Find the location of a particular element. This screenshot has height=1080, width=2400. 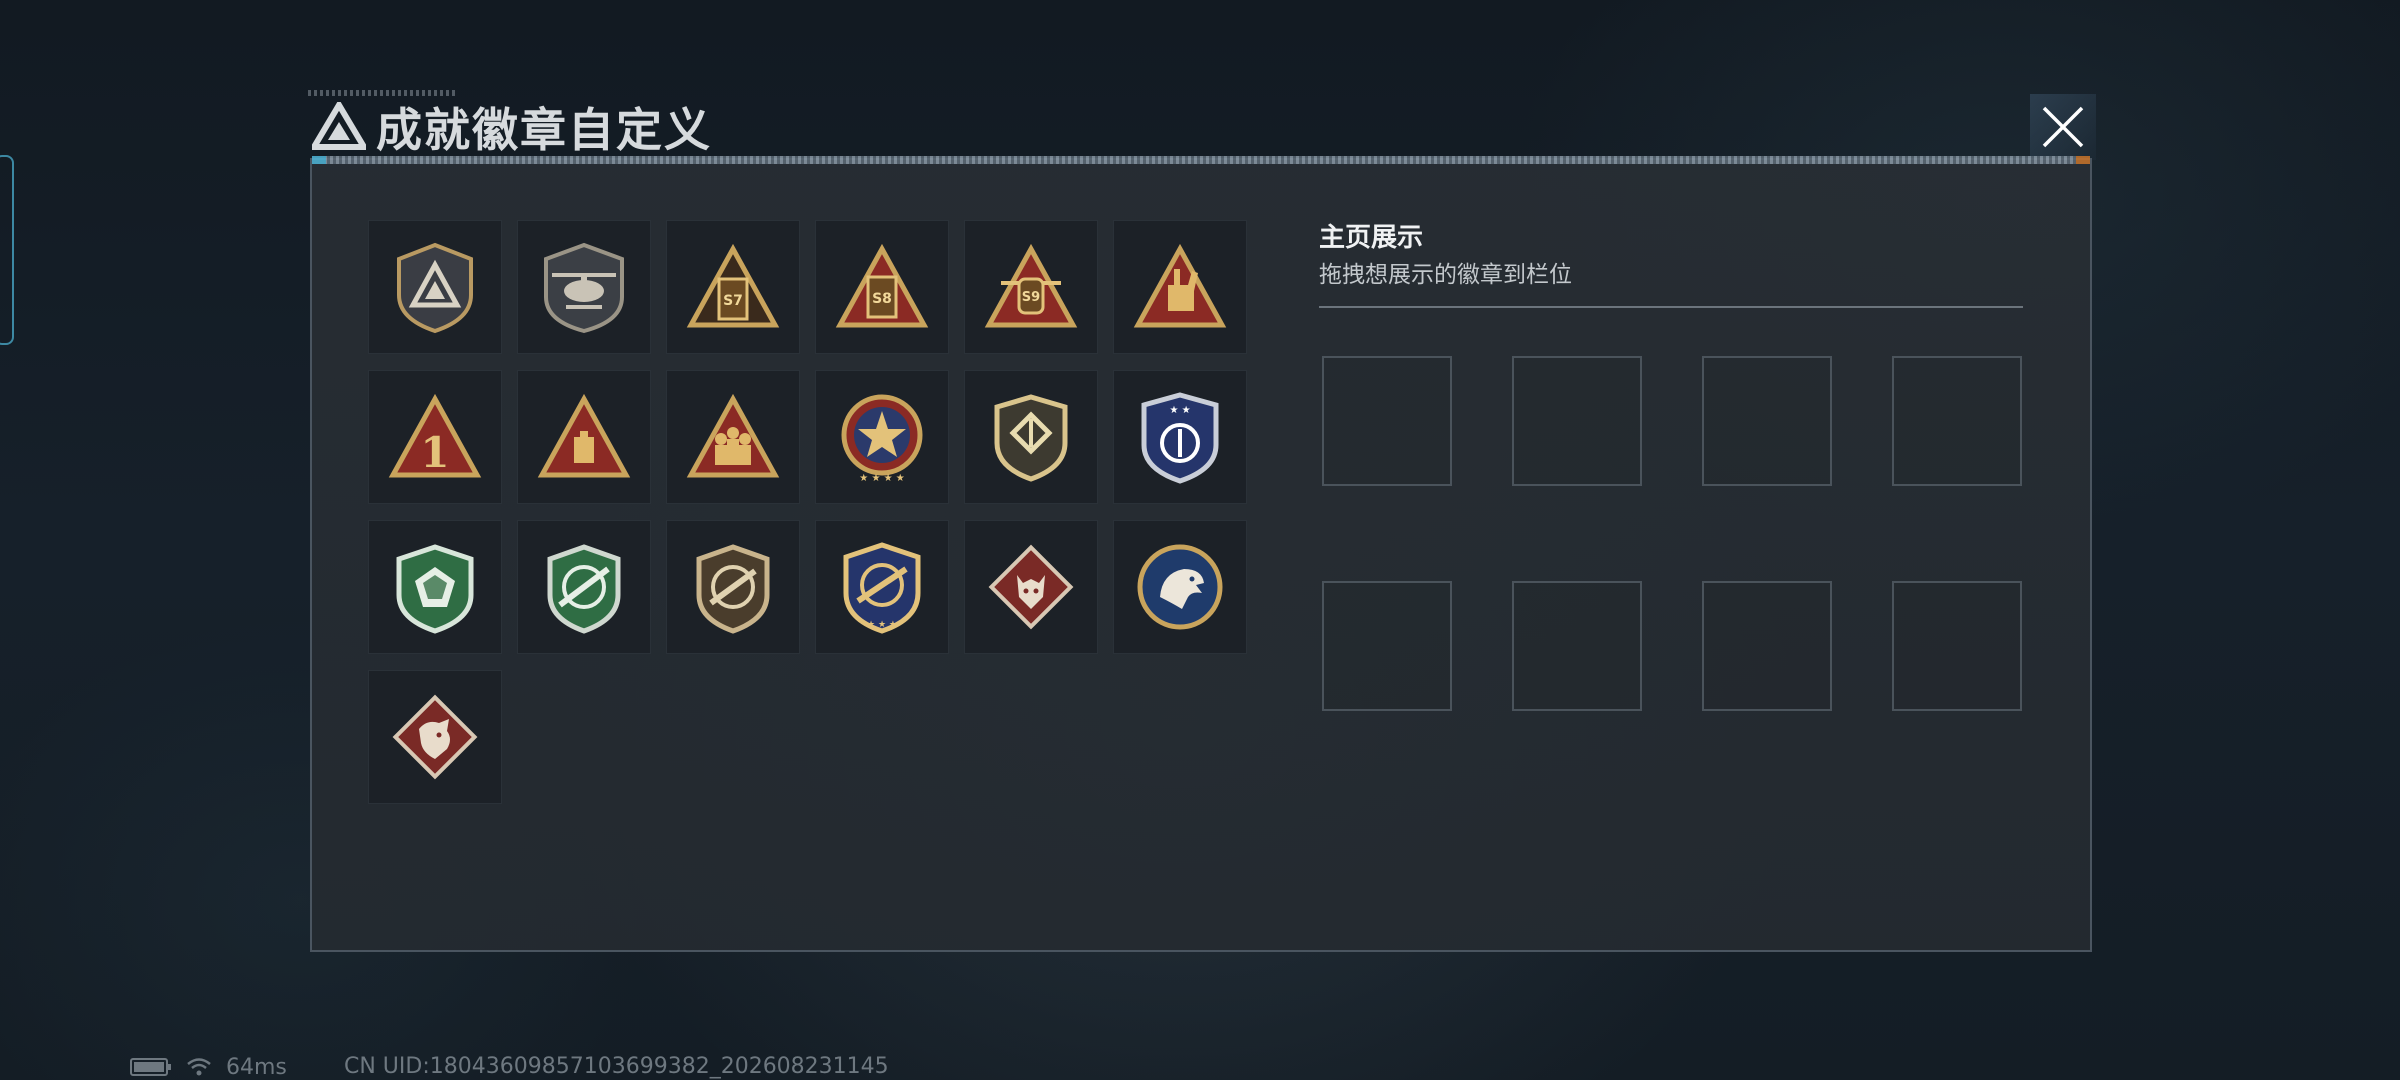

badge-label: S8 is located at coordinates (882, 299).